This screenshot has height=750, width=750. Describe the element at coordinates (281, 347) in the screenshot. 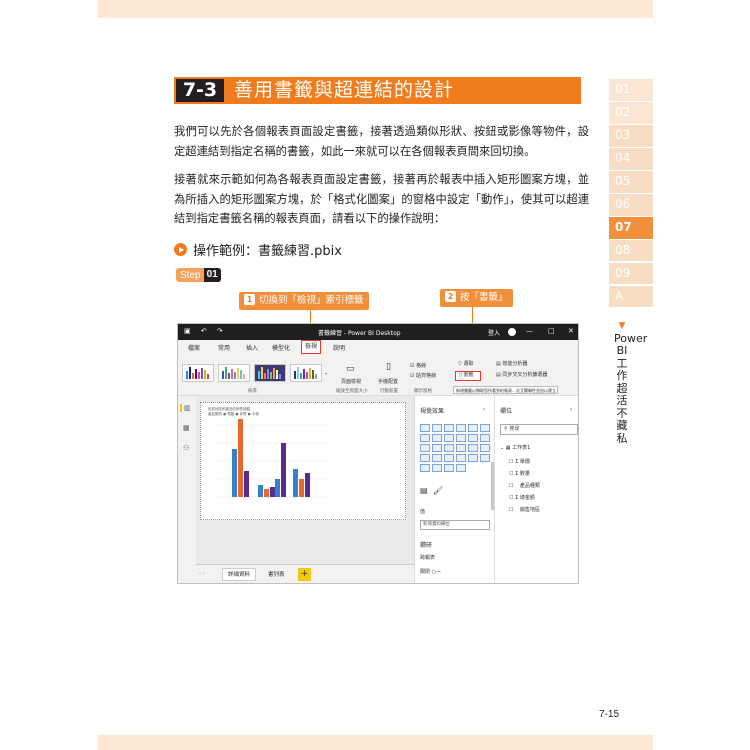

I see `menu-modeling: 模型化` at that location.